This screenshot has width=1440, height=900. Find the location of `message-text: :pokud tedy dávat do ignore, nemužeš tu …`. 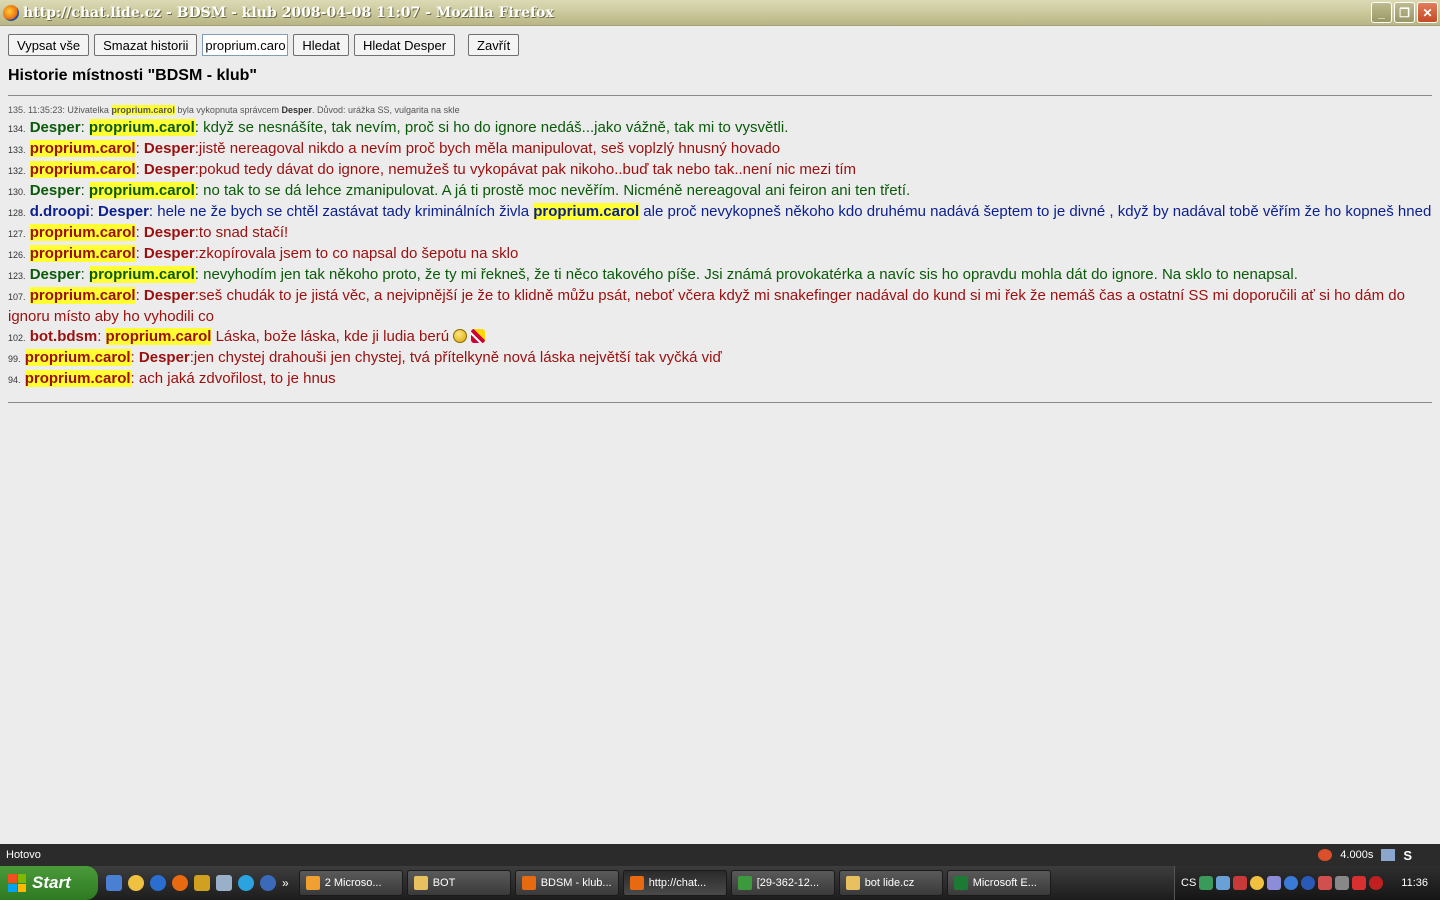

message-text: :pokud tedy dávat do ignore, nemužeš tu … is located at coordinates (525, 169).